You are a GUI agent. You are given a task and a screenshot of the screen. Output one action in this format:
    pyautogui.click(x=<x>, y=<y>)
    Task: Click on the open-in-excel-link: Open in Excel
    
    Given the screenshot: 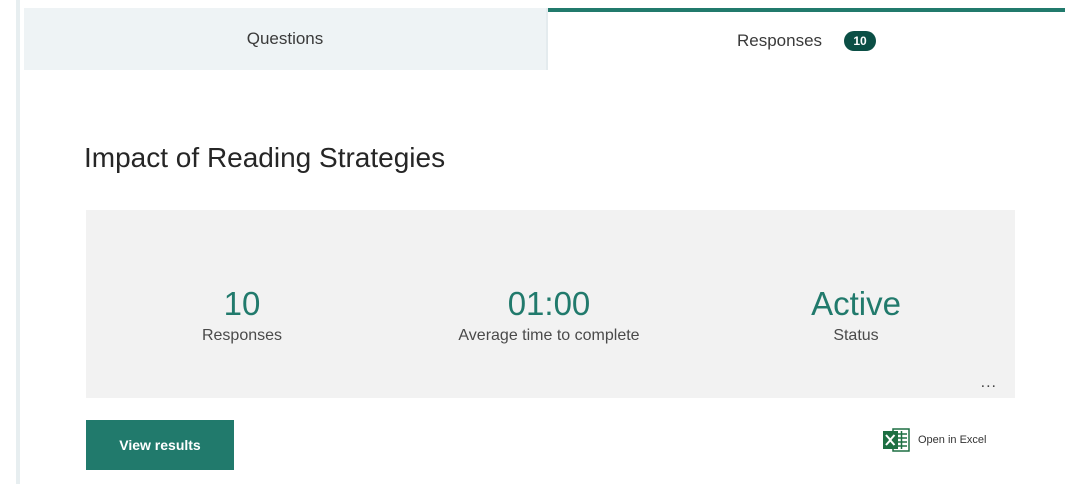 What is the action you would take?
    pyautogui.click(x=934, y=440)
    